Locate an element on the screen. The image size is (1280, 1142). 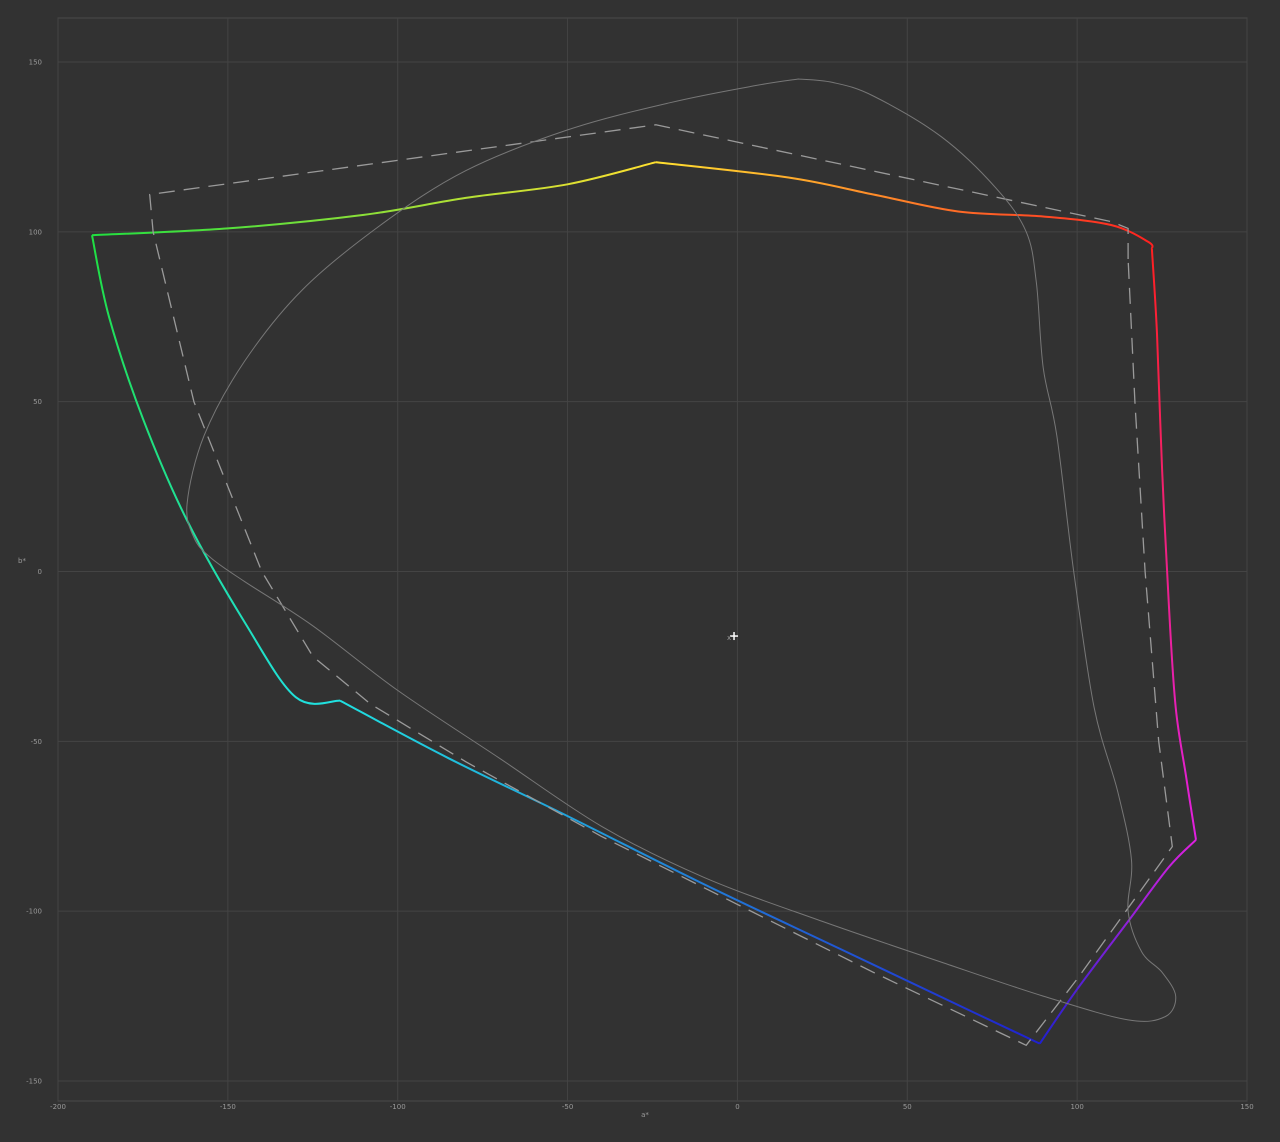
x-tick-label: -100 is located at coordinates (398, 1107).